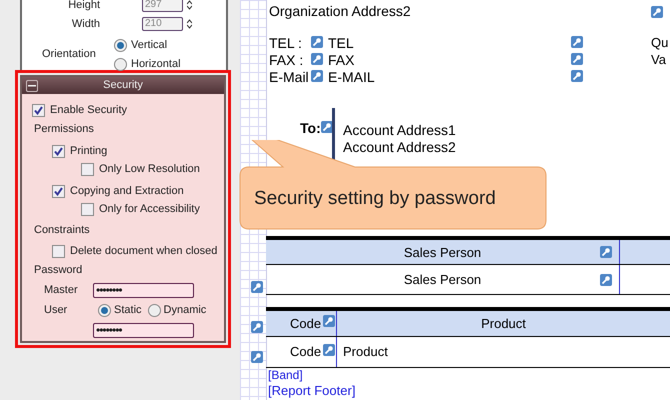  I want to click on field-label: E-Mail, so click(289, 77).